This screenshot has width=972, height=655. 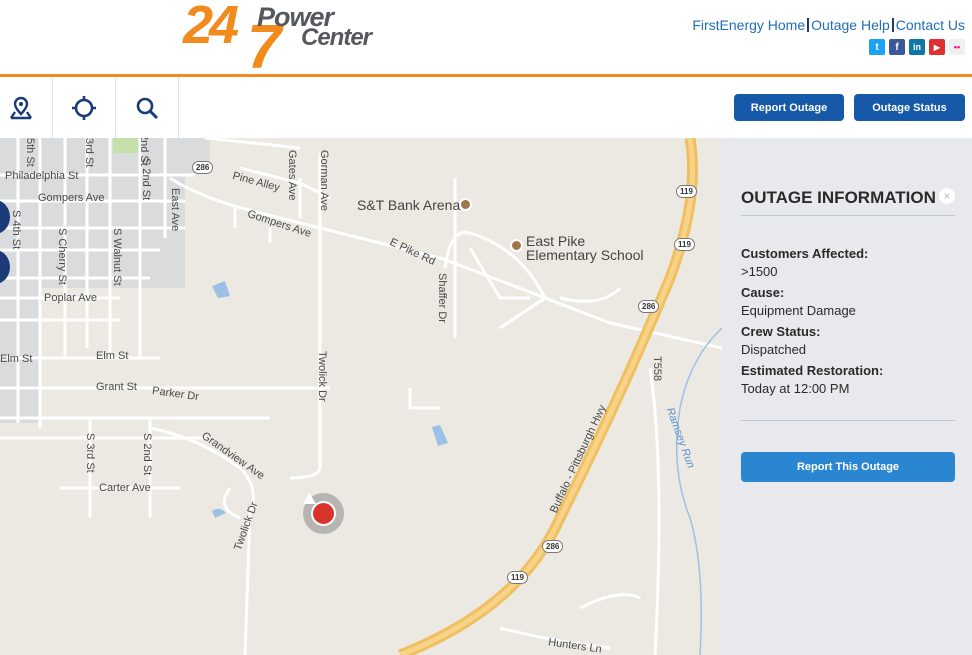 What do you see at coordinates (16, 230) in the screenshot?
I see `street-label: S 4th St` at bounding box center [16, 230].